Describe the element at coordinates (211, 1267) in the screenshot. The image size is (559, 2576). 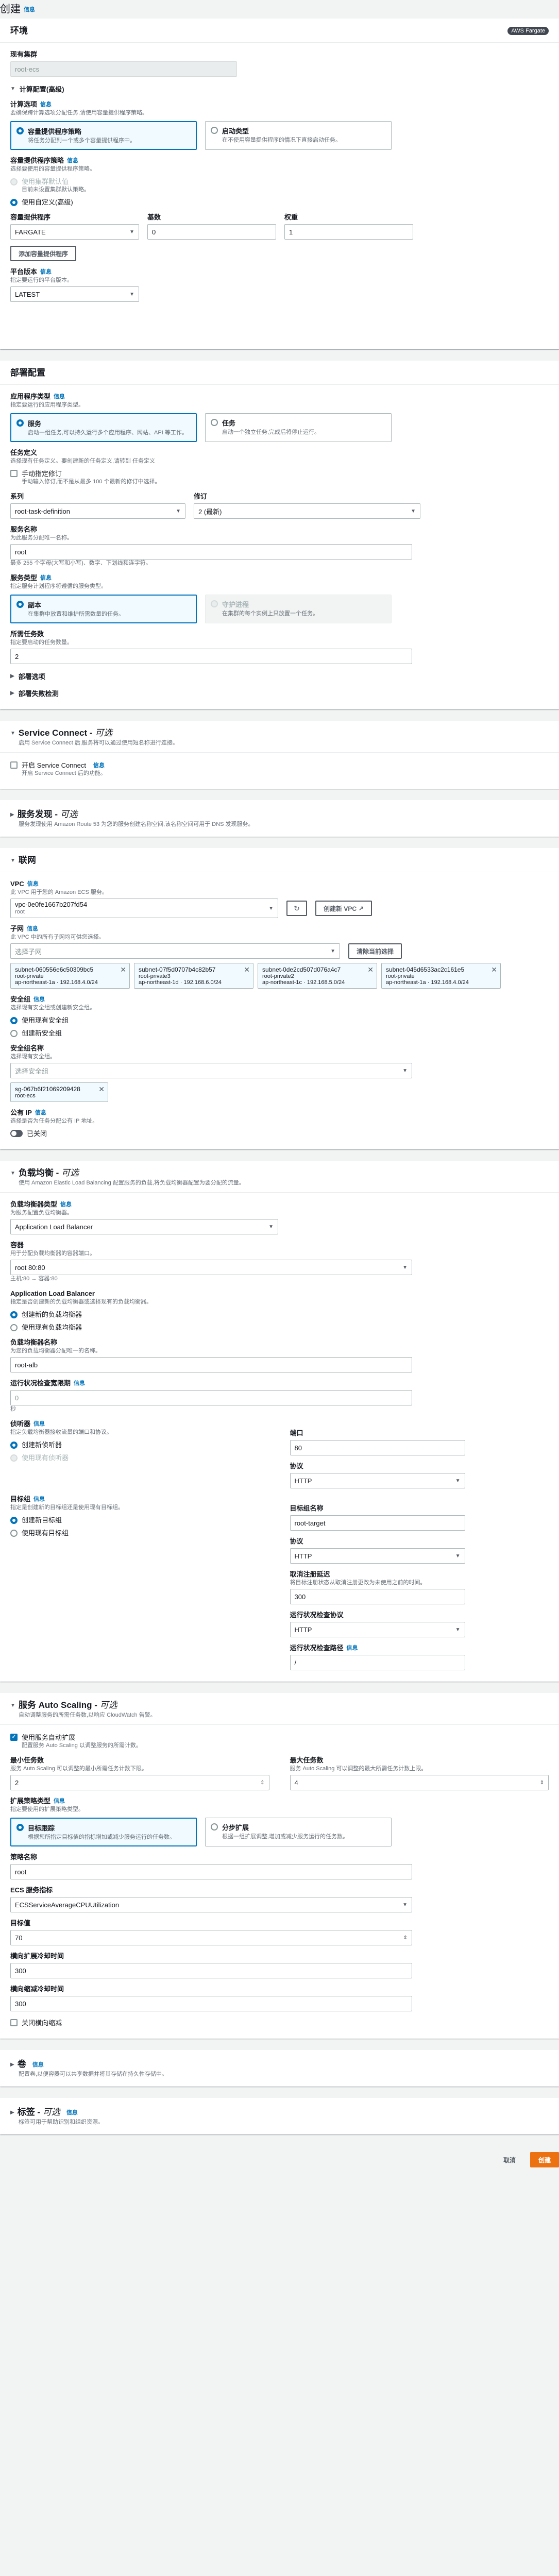
I see `container-select: root 80:80 ▼` at that location.